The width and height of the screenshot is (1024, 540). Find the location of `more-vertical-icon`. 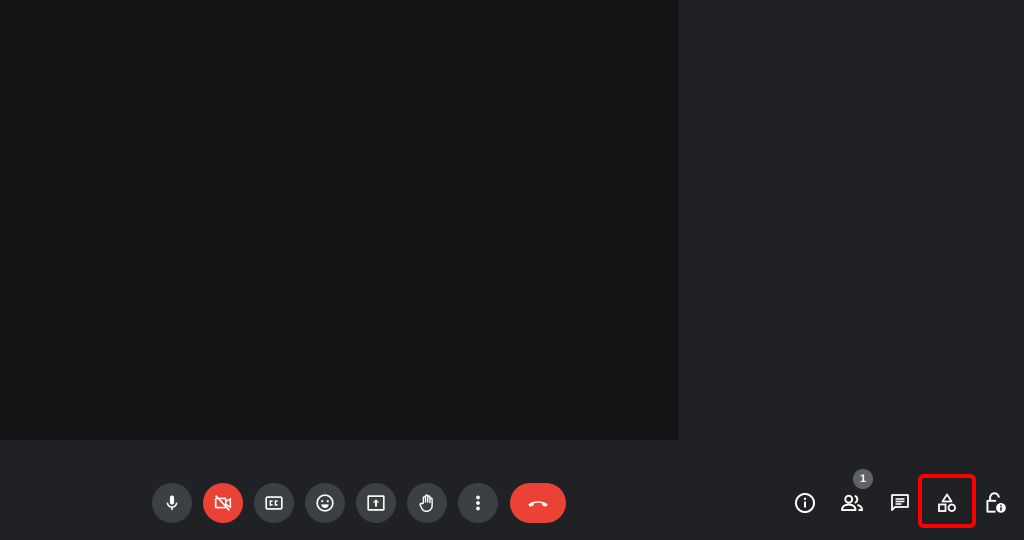

more-vertical-icon is located at coordinates (478, 503).